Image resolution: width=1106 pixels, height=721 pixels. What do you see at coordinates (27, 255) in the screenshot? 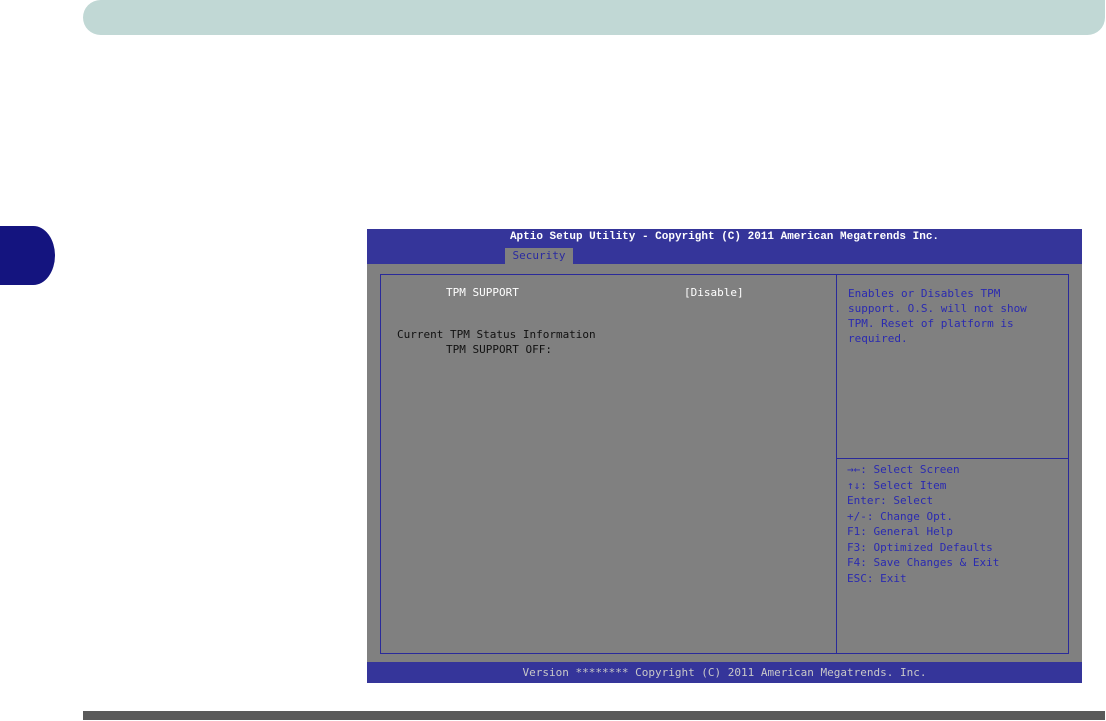
I see `chapter-tab` at bounding box center [27, 255].